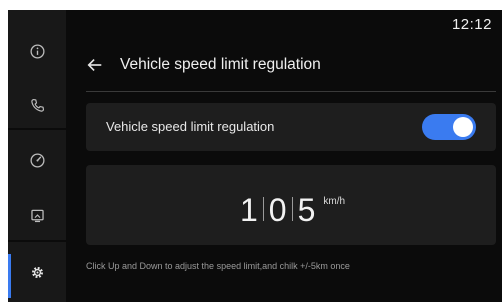 This screenshot has width=502, height=302. I want to click on speedometer-icon, so click(37, 160).